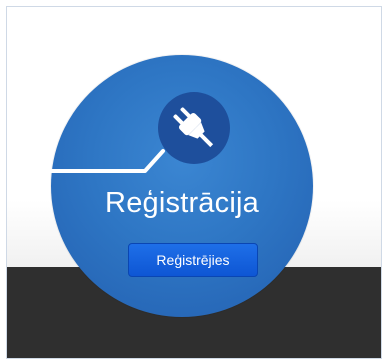 Image resolution: width=389 pixels, height=364 pixels. I want to click on registration-title: Reģistrācija, so click(182, 203).